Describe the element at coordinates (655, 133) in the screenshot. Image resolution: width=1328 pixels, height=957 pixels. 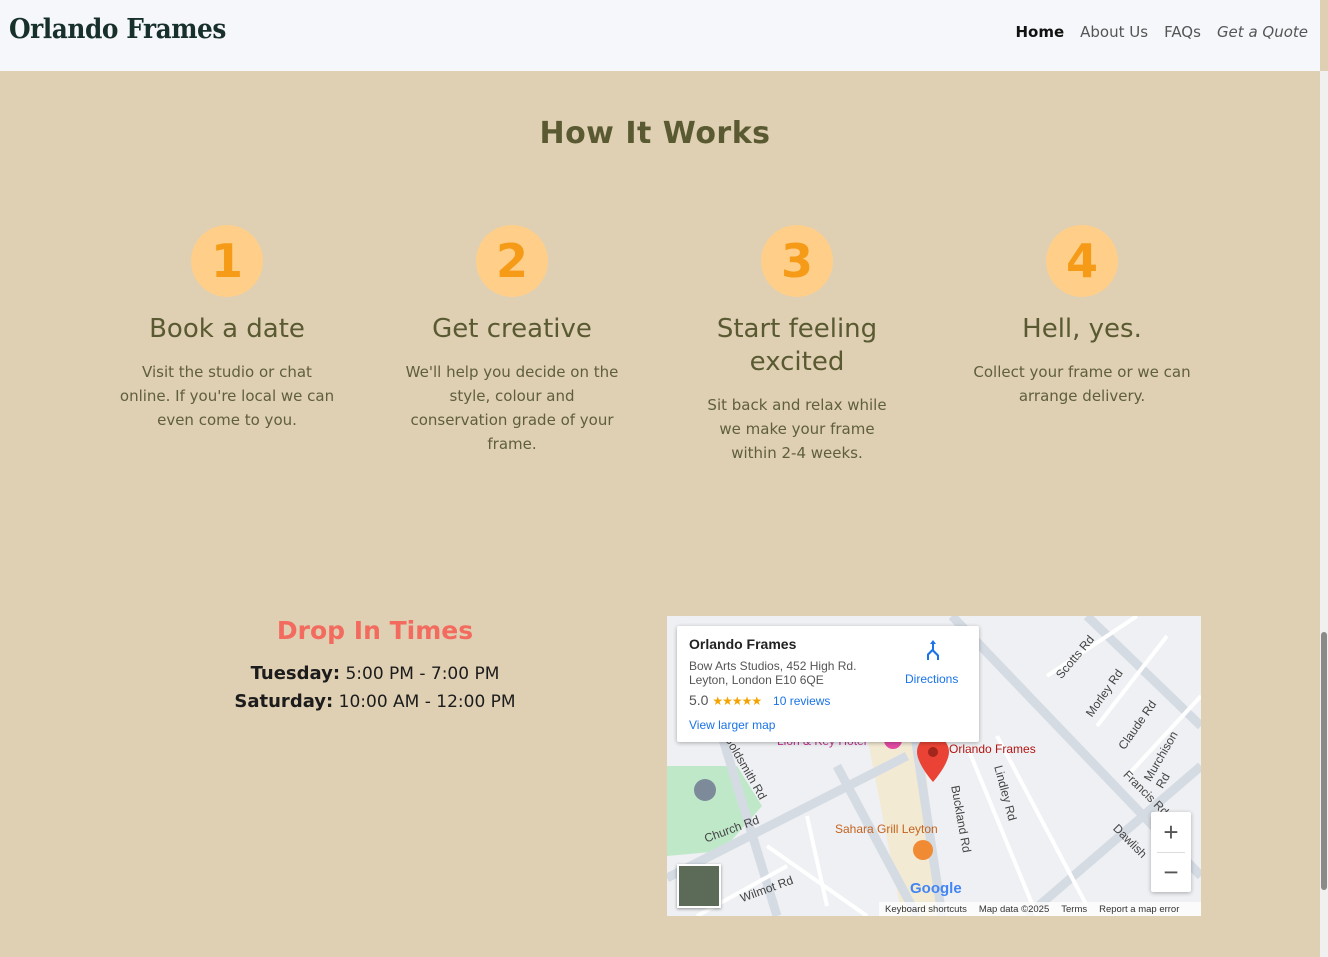
I see `how-it-works-title: How It Works` at that location.